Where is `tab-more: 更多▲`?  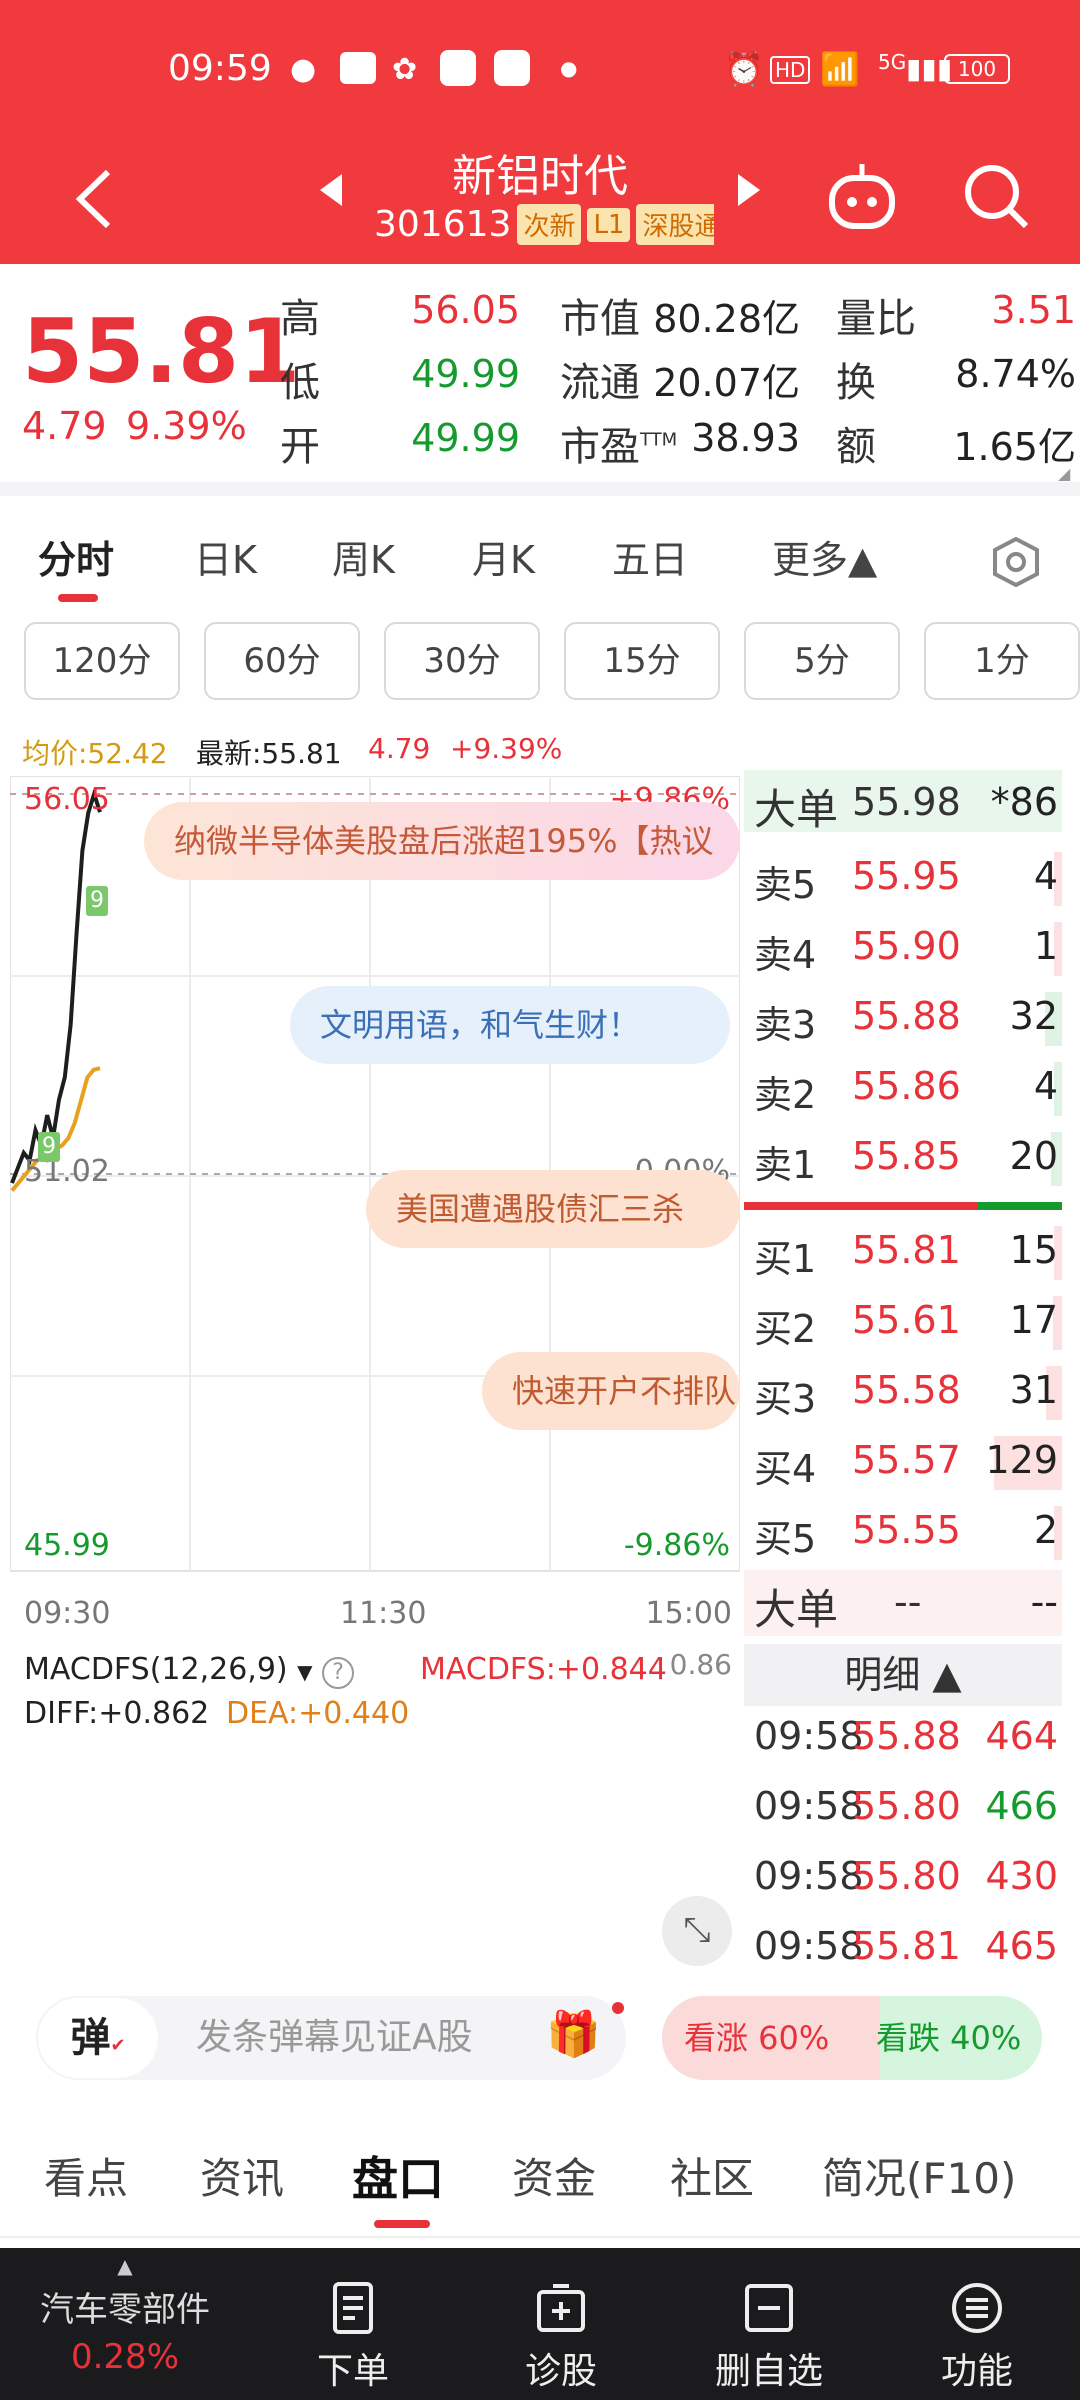 tab-more: 更多▲ is located at coordinates (824, 560).